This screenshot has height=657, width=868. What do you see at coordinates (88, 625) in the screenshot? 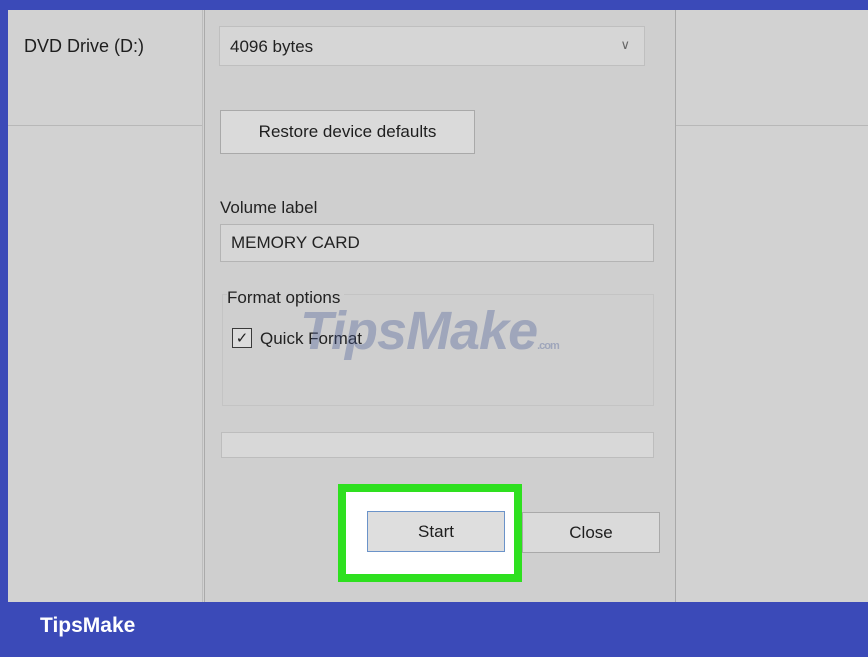
I see `brand-logo-text: TipsMake` at bounding box center [88, 625].